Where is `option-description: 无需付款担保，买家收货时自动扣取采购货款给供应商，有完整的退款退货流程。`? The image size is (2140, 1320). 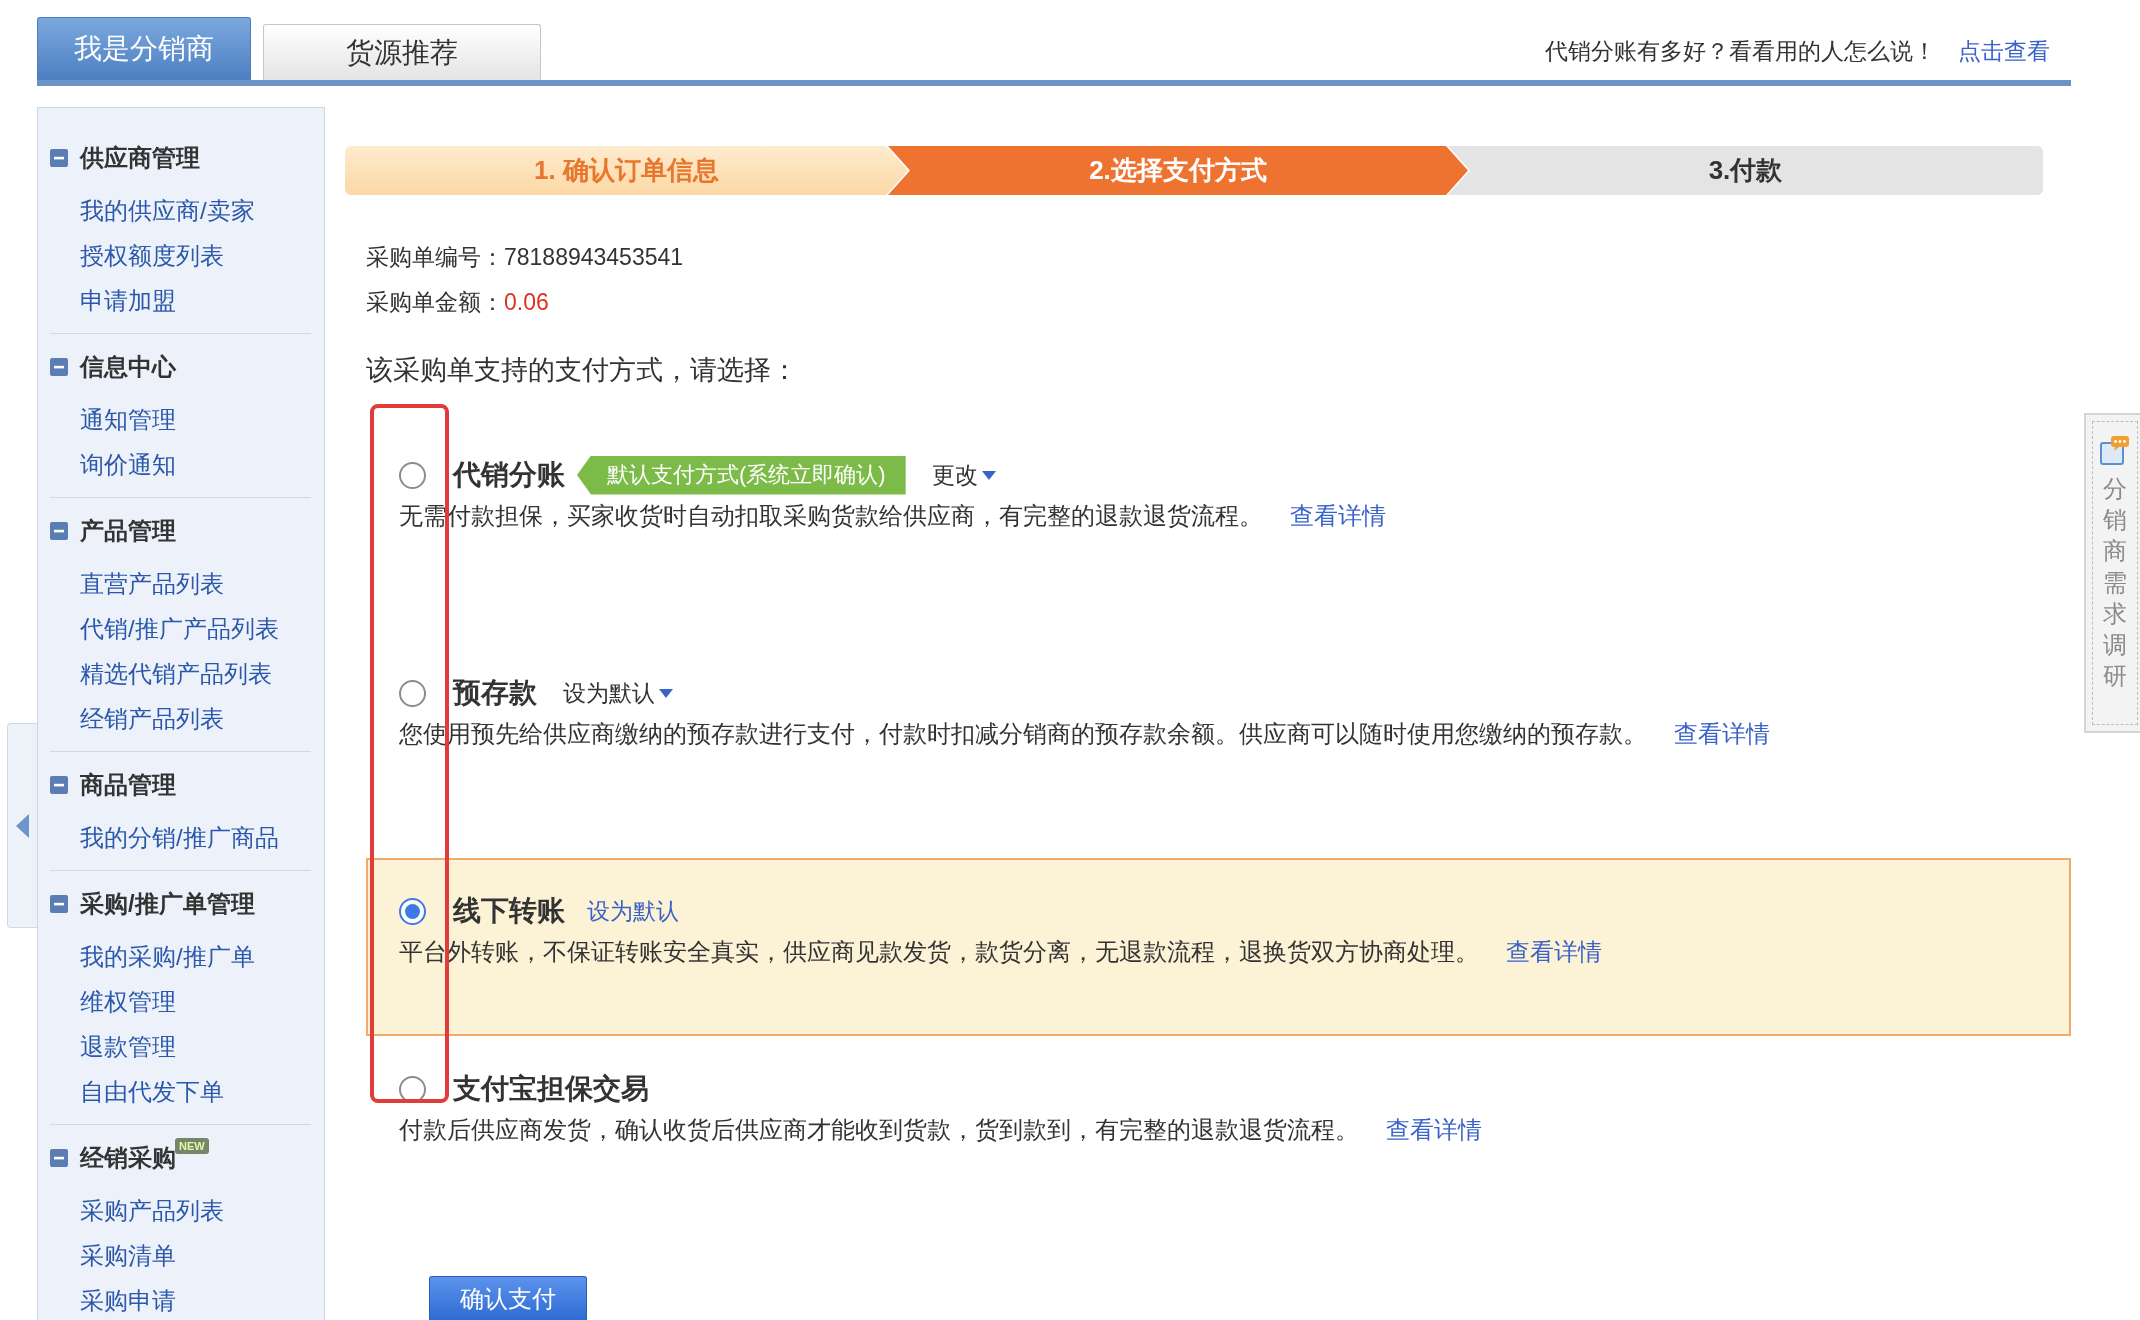 option-description: 无需付款担保，买家收货时自动扣取采购货款给供应商，有完整的退款退货流程。 is located at coordinates (831, 516).